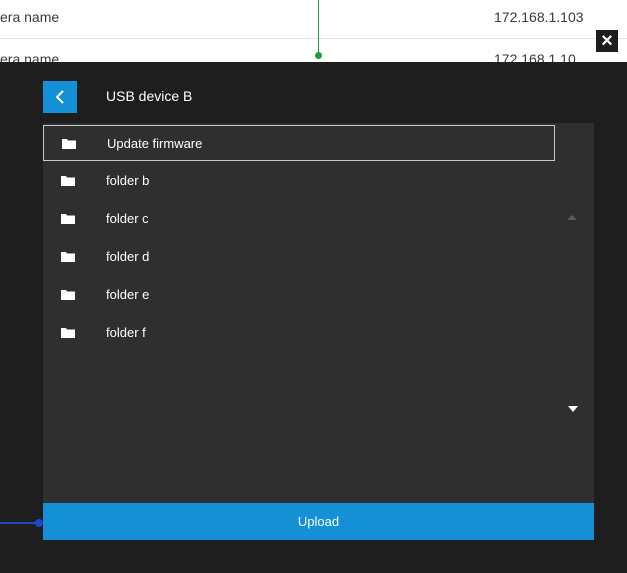  What do you see at coordinates (149, 96) in the screenshot?
I see `modal-title: USB device B` at bounding box center [149, 96].